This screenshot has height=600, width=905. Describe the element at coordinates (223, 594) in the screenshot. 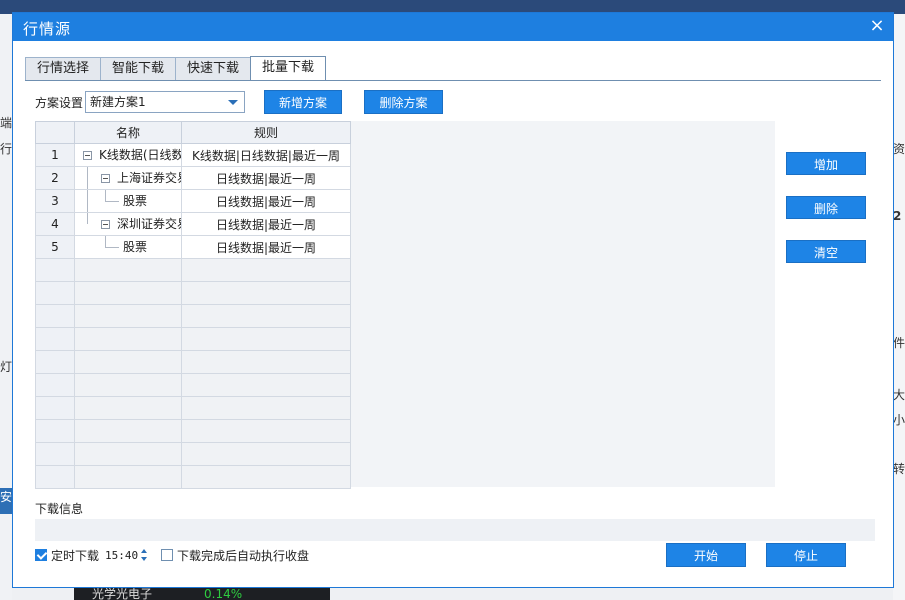

I see `ticker-pct: 0.14%` at that location.